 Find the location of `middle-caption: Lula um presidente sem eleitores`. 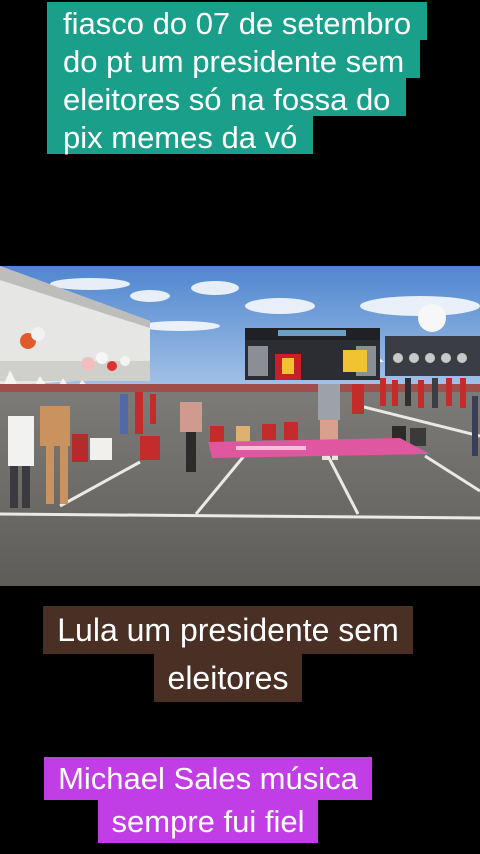

middle-caption: Lula um presidente sem eleitores is located at coordinates (228, 654).